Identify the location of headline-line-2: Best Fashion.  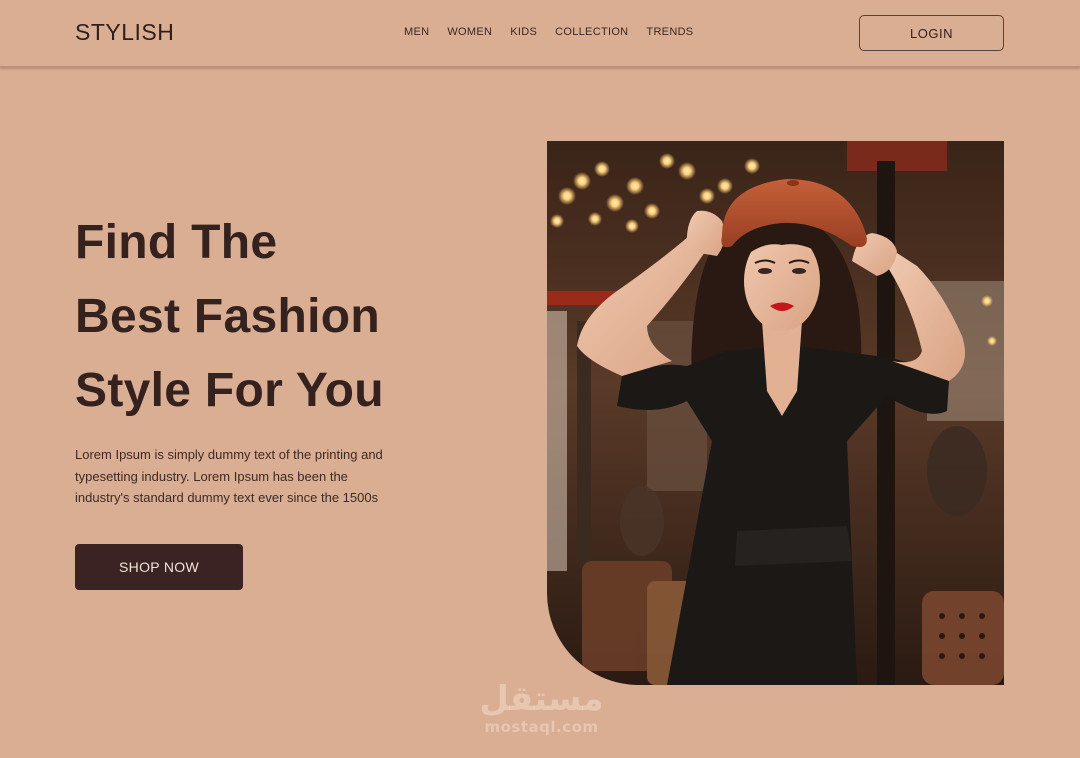
(227, 316).